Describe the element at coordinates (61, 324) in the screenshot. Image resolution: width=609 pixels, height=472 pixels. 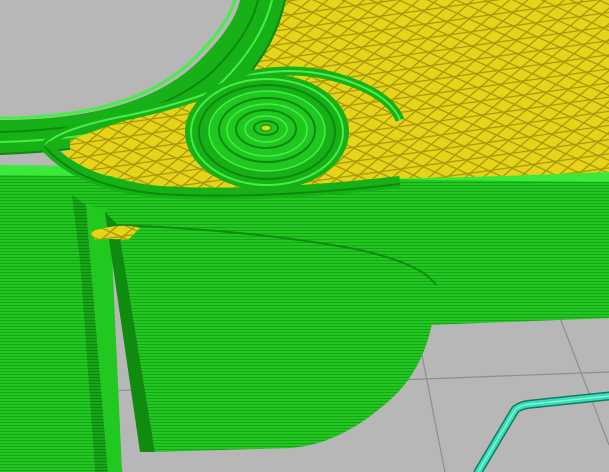
I see `left-column-wall` at that location.